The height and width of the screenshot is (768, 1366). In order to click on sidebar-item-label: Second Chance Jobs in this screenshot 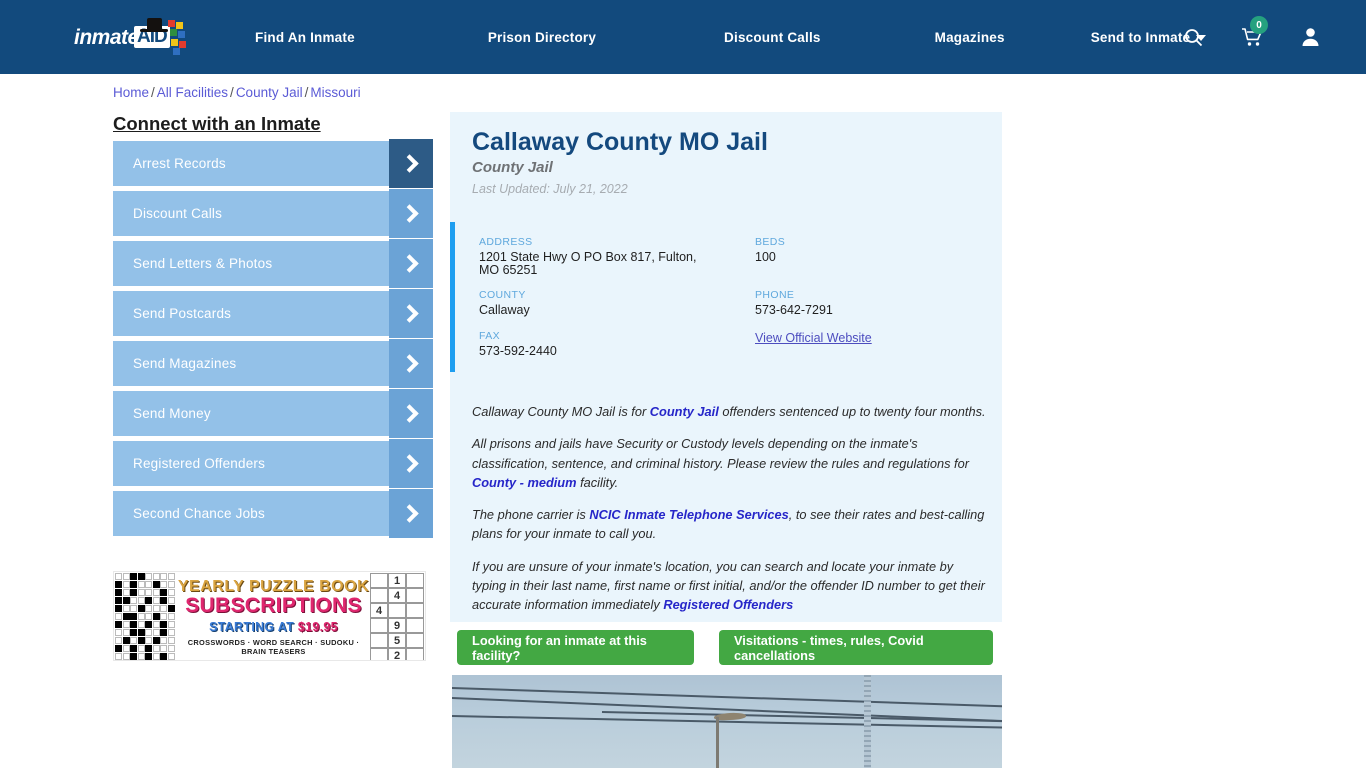, I will do `click(199, 513)`.